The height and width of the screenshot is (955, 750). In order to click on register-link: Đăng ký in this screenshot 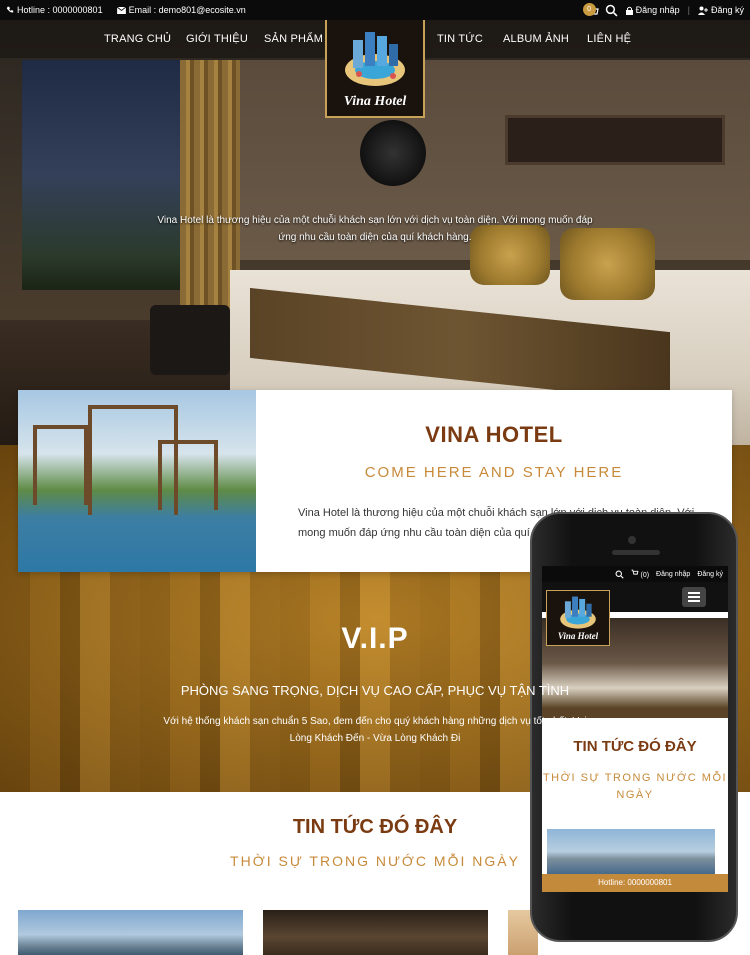, I will do `click(720, 10)`.